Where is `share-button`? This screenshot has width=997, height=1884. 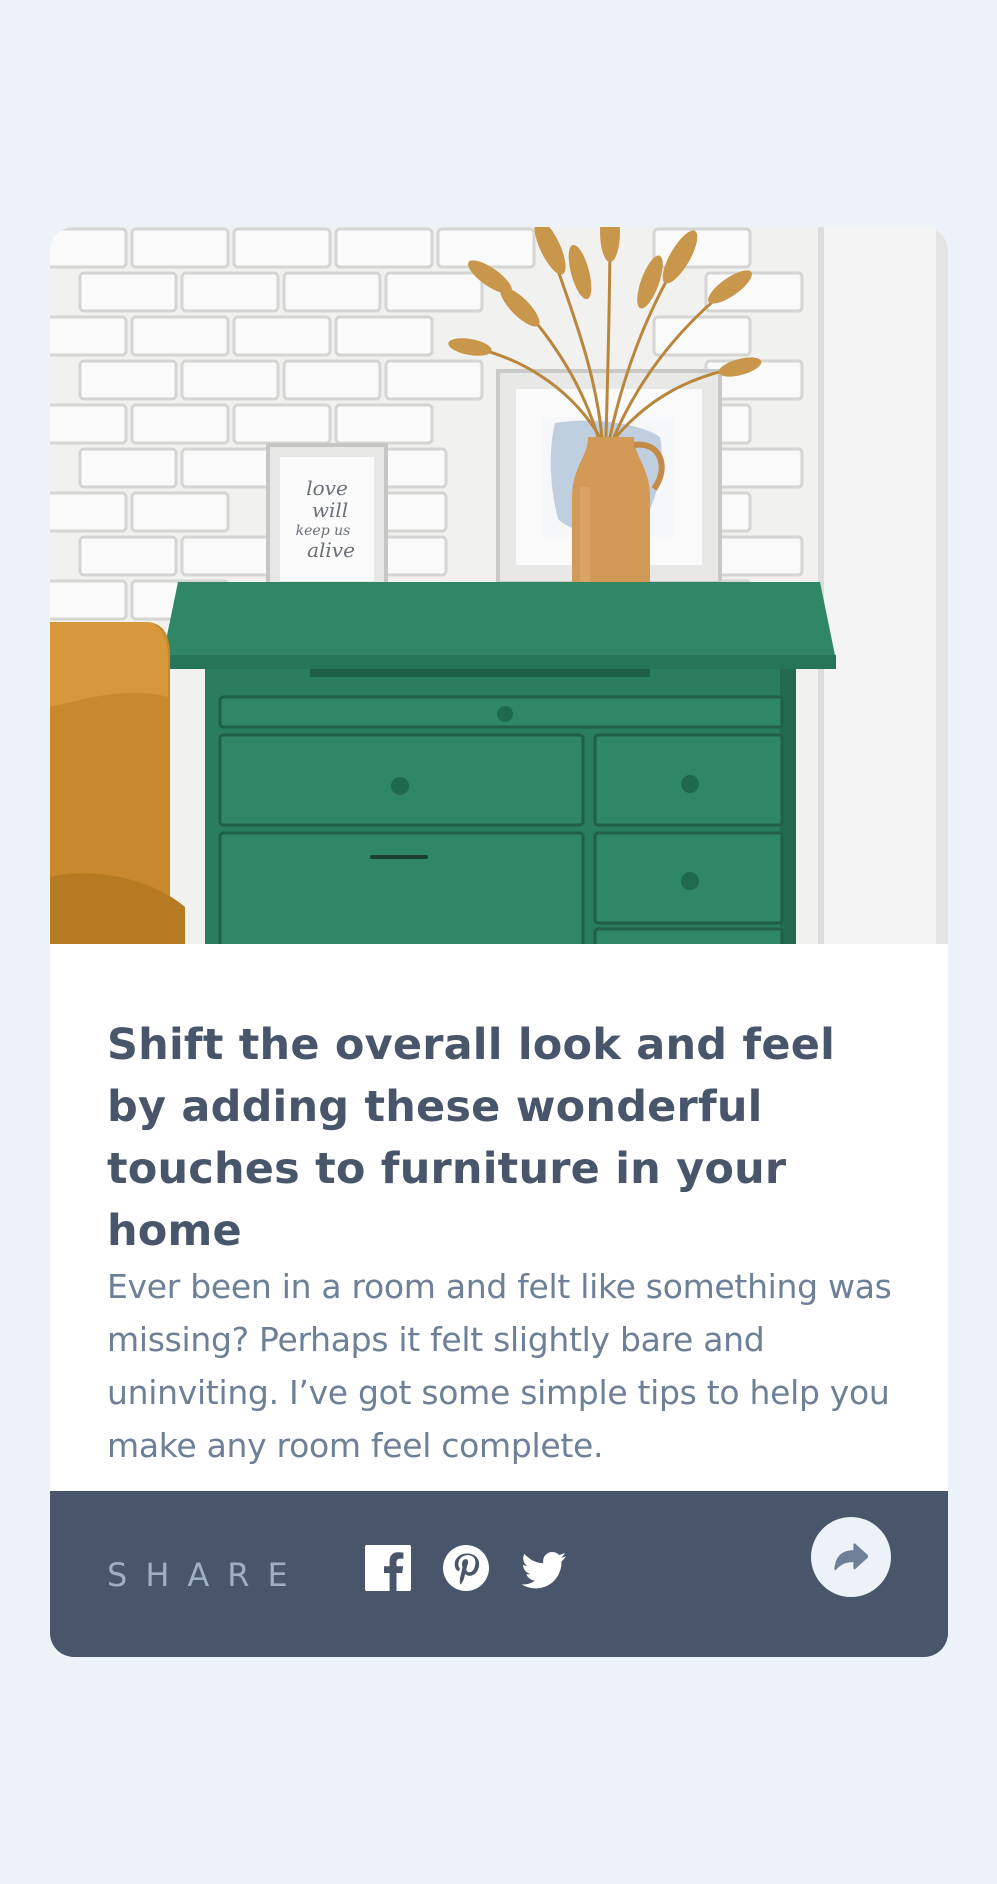 share-button is located at coordinates (851, 1557).